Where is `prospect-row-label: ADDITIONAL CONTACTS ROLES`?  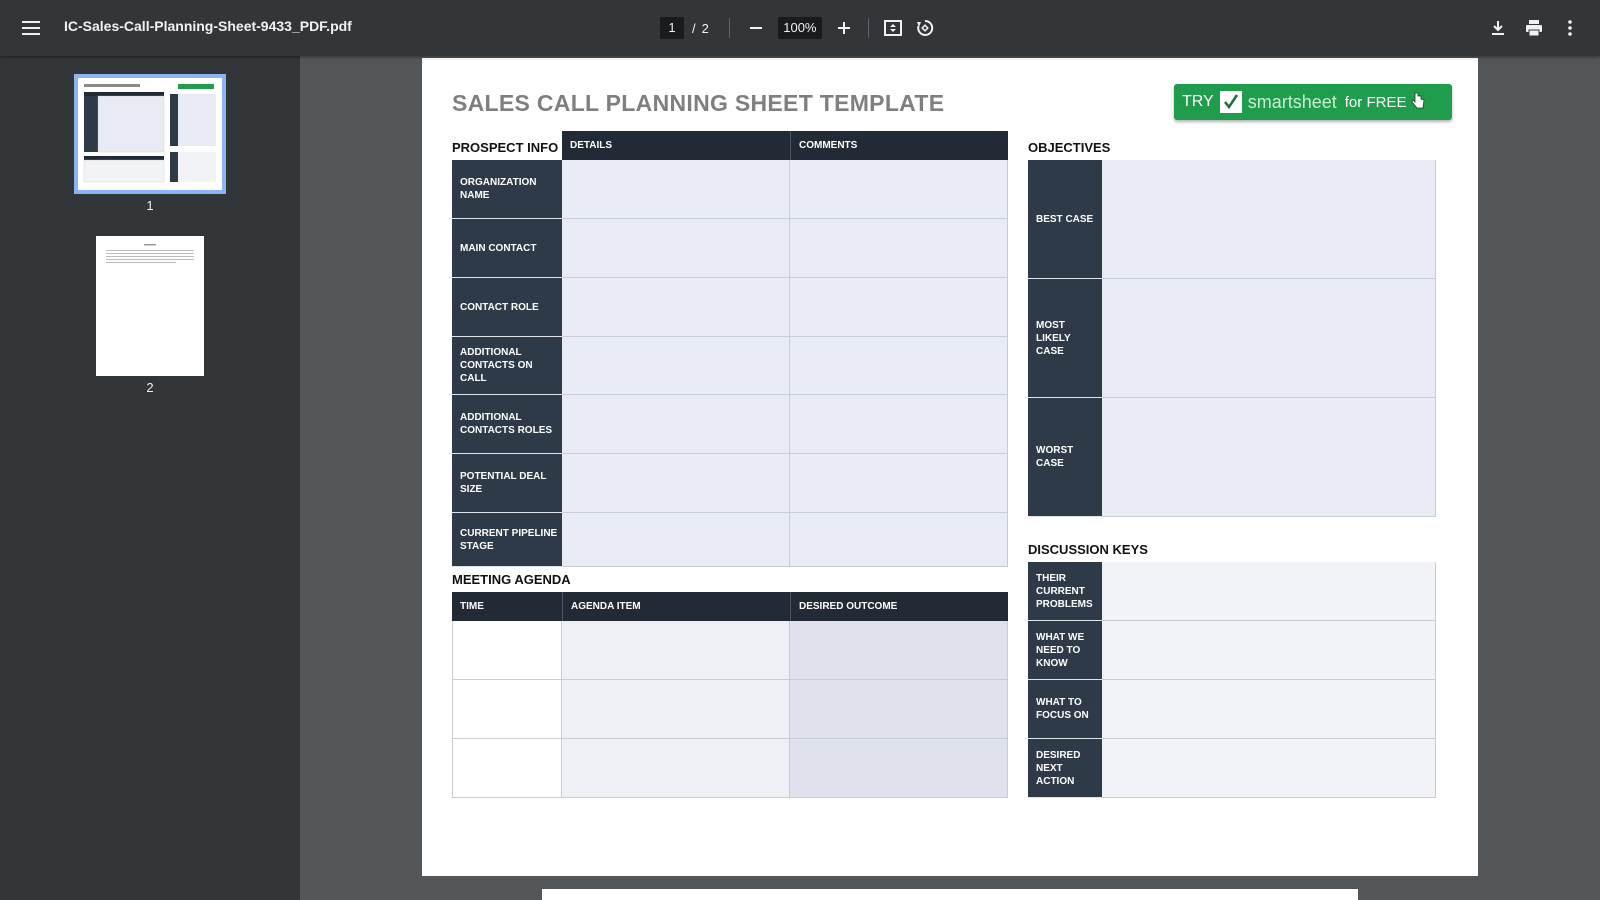
prospect-row-label: ADDITIONAL CONTACTS ROLES is located at coordinates (507, 424).